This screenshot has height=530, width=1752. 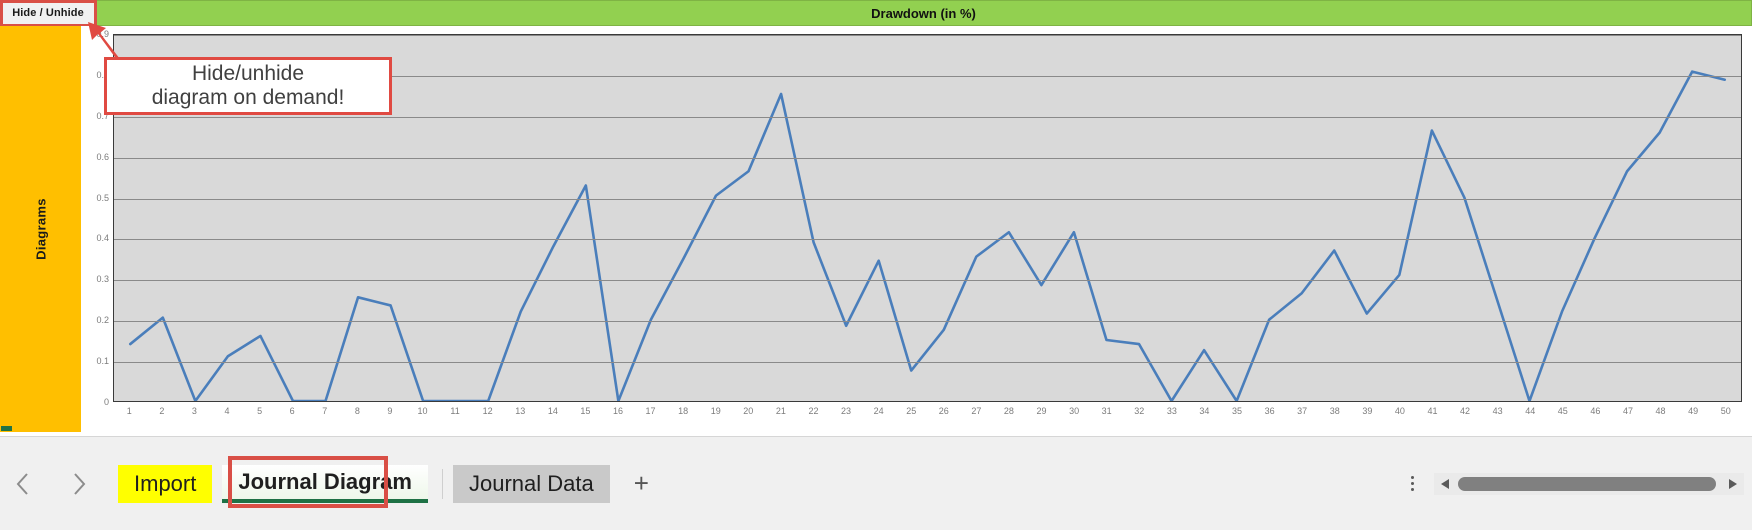 I want to click on y-axis-tick-label: 0.5, so click(x=102, y=197).